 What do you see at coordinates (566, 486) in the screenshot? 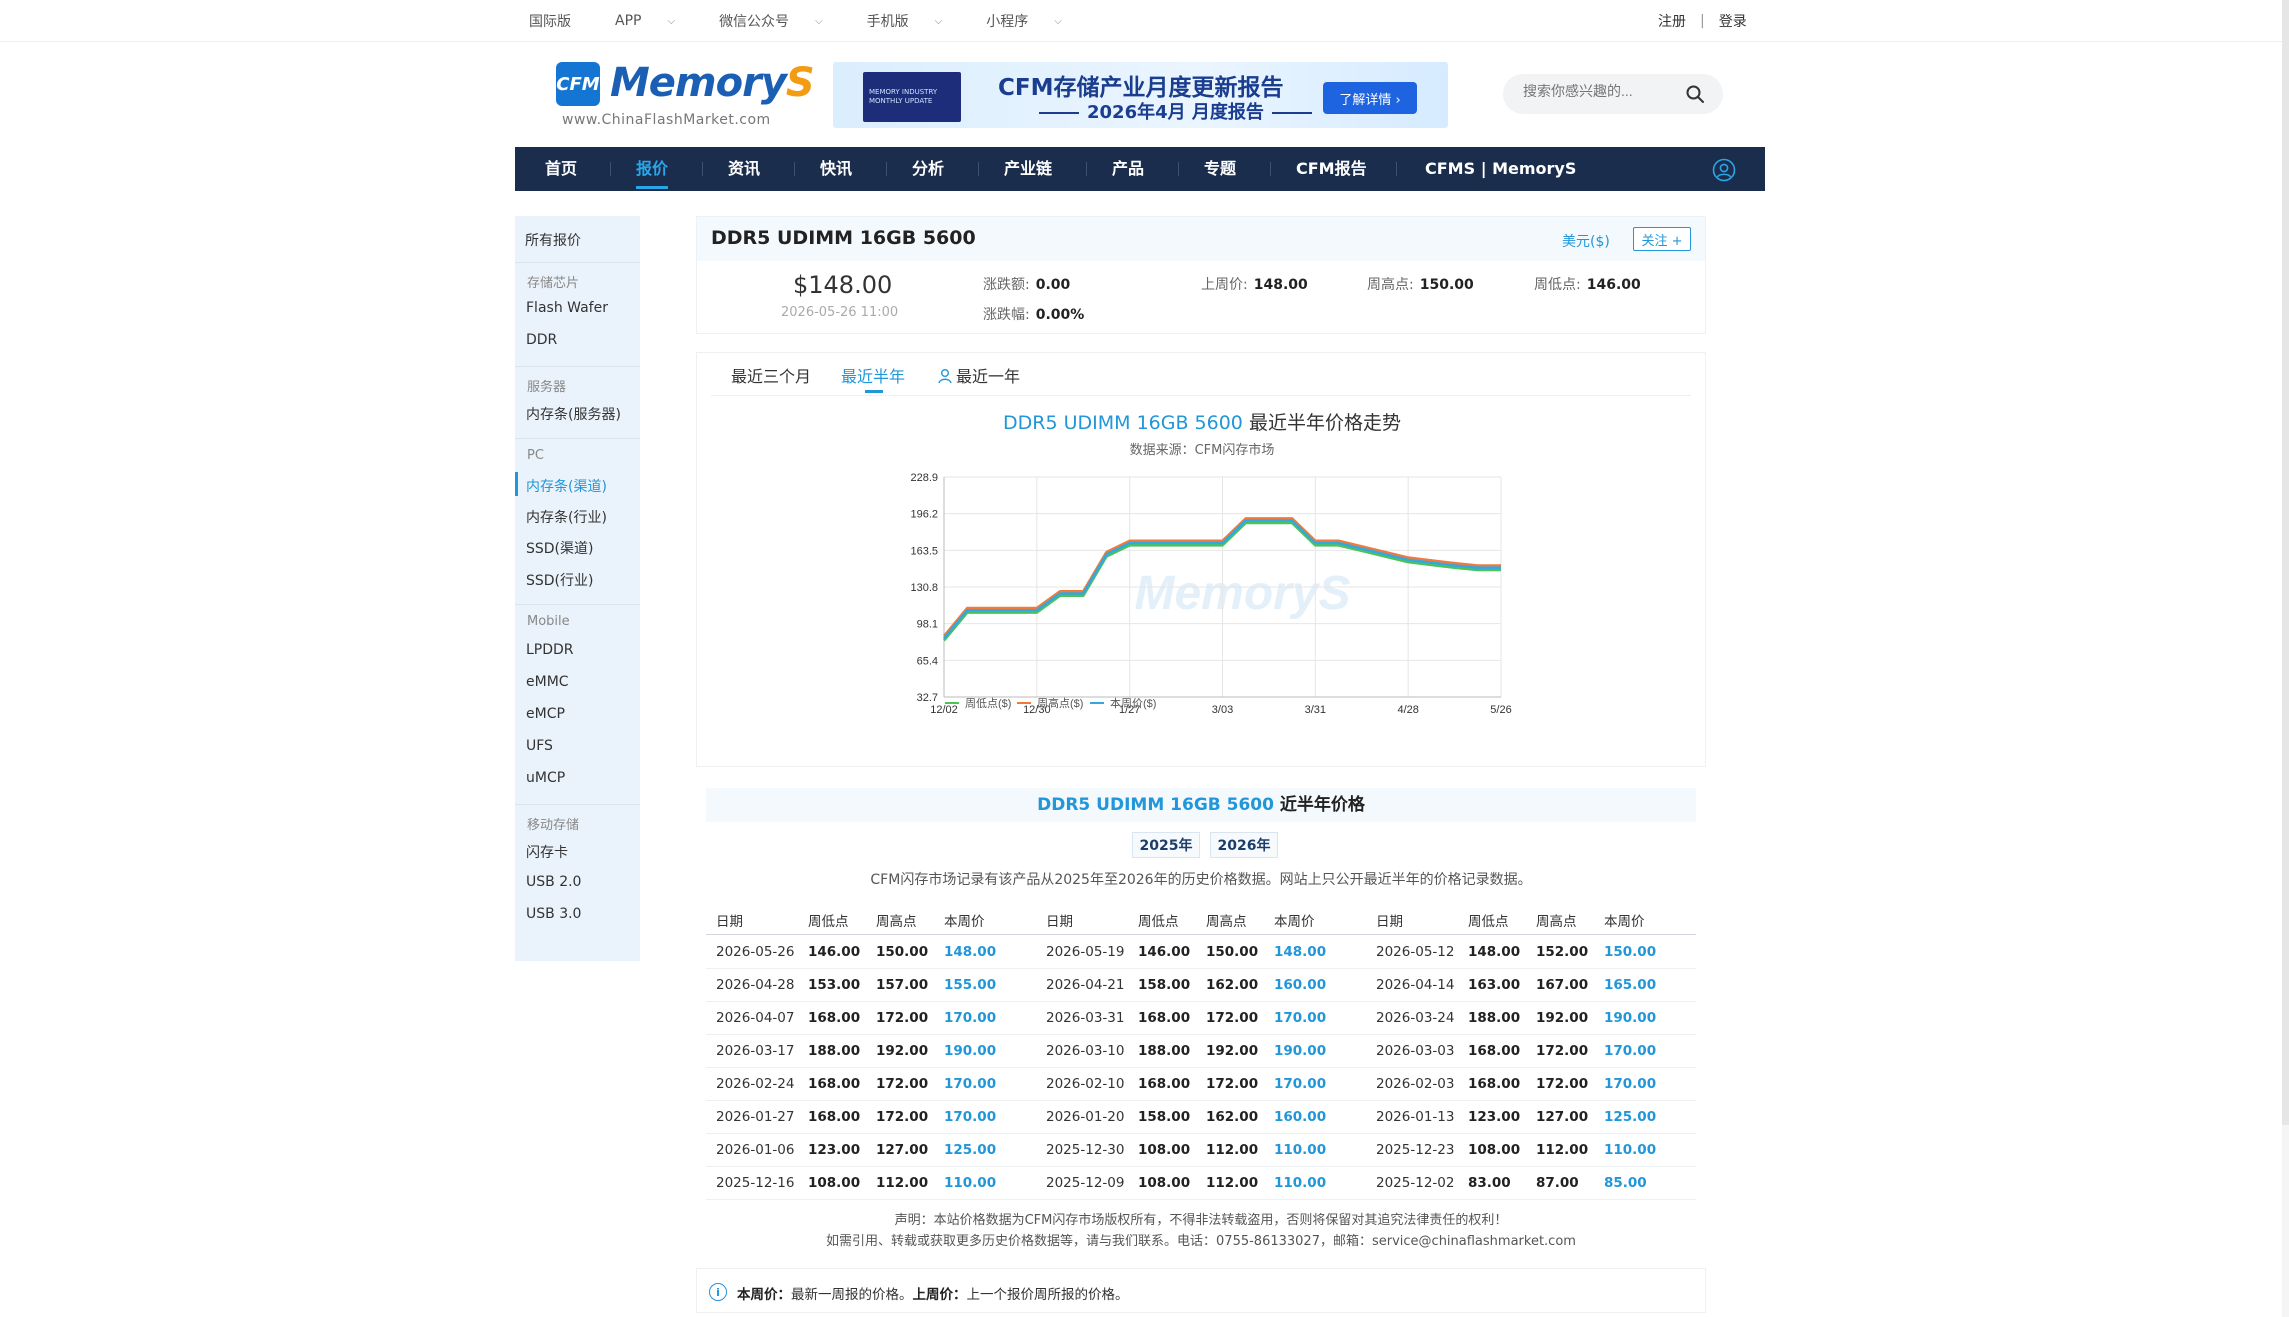
I see `sidebar-item-memory-channel: 内存条(渠道)` at bounding box center [566, 486].